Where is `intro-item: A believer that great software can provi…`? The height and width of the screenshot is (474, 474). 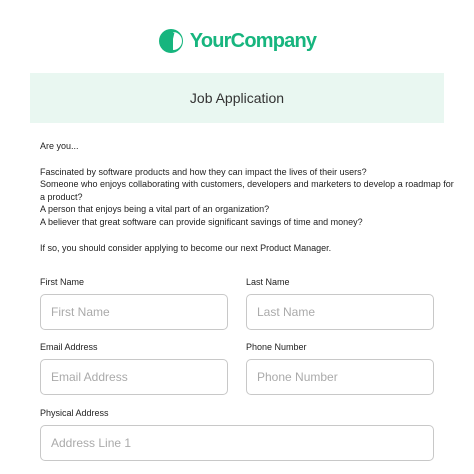 intro-item: A believer that great software can provi… is located at coordinates (201, 221).